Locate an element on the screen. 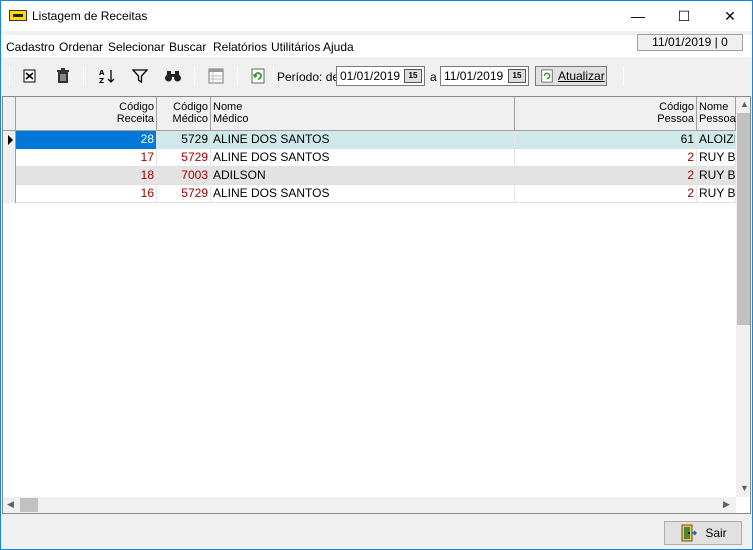 This screenshot has height=550, width=753. refresh-button: Atualizar is located at coordinates (571, 76).